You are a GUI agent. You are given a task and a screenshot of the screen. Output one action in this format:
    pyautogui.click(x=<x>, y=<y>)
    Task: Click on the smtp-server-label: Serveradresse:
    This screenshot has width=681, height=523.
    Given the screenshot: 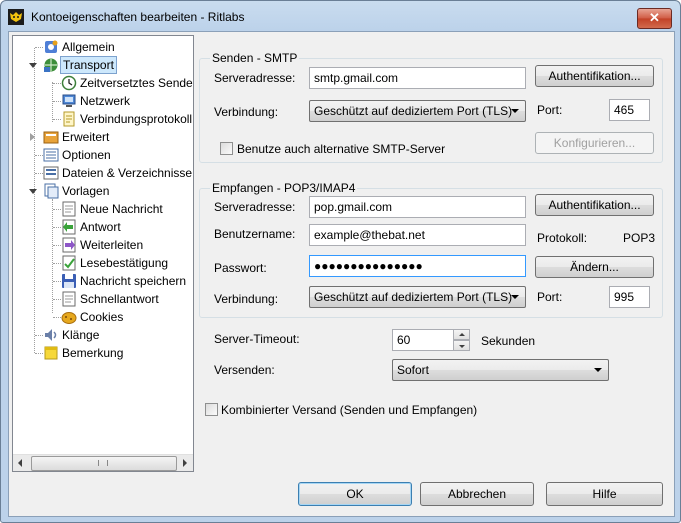 What is the action you would take?
    pyautogui.click(x=255, y=78)
    